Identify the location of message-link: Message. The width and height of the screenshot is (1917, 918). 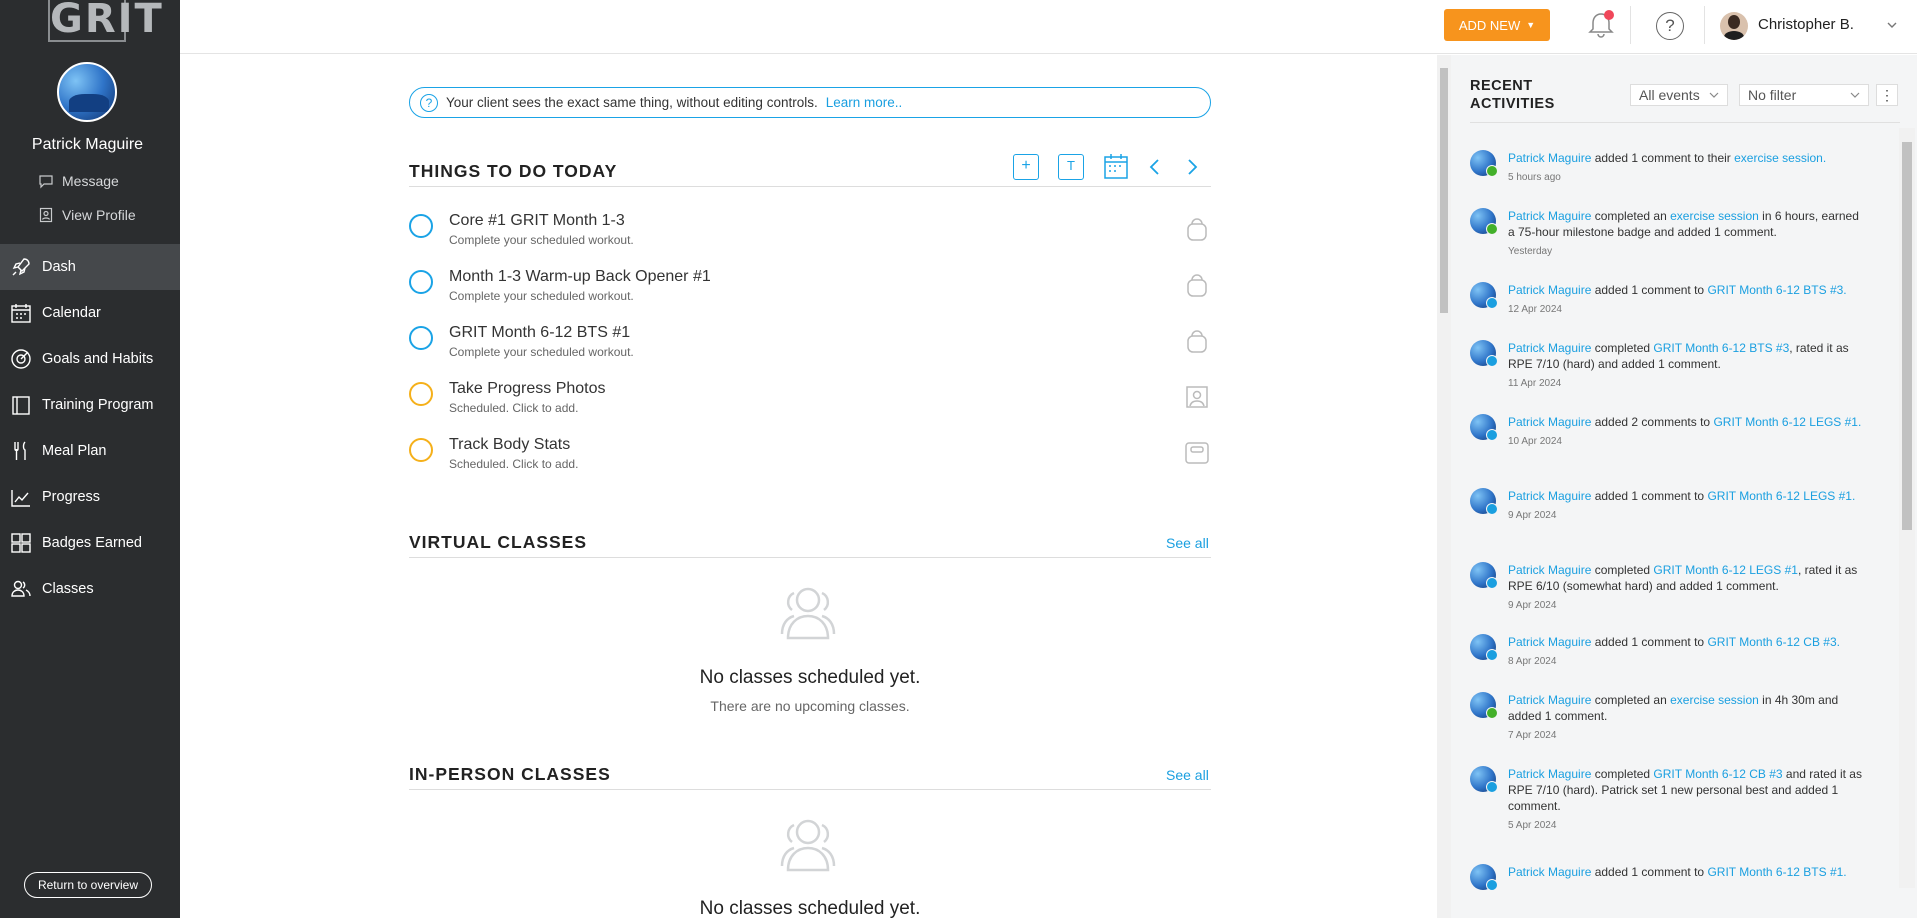
(78, 181).